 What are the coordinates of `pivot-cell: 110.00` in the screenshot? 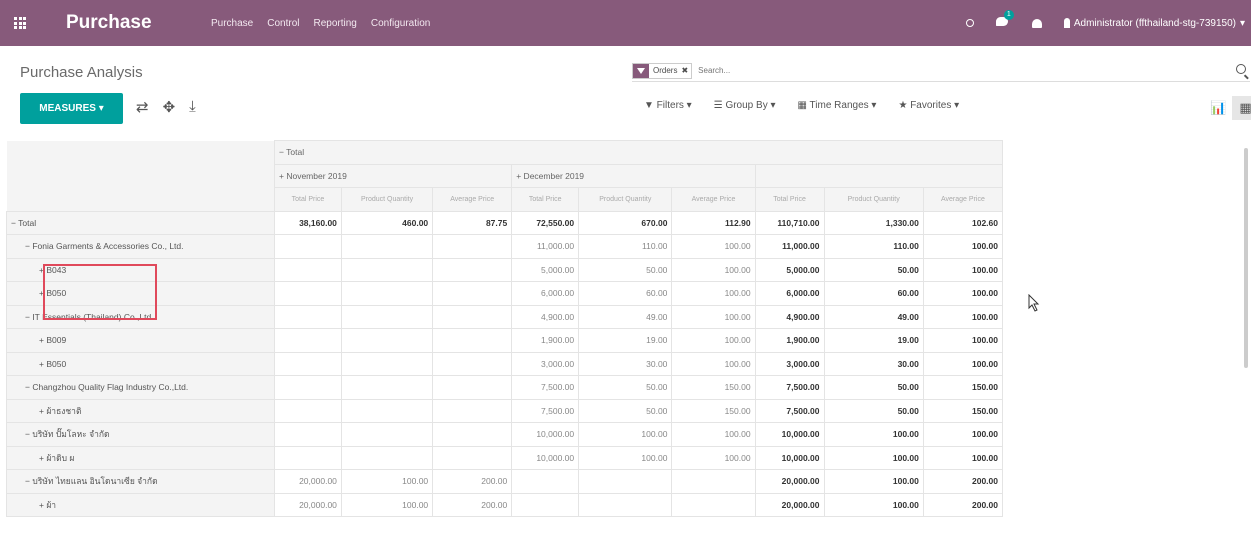 It's located at (873, 246).